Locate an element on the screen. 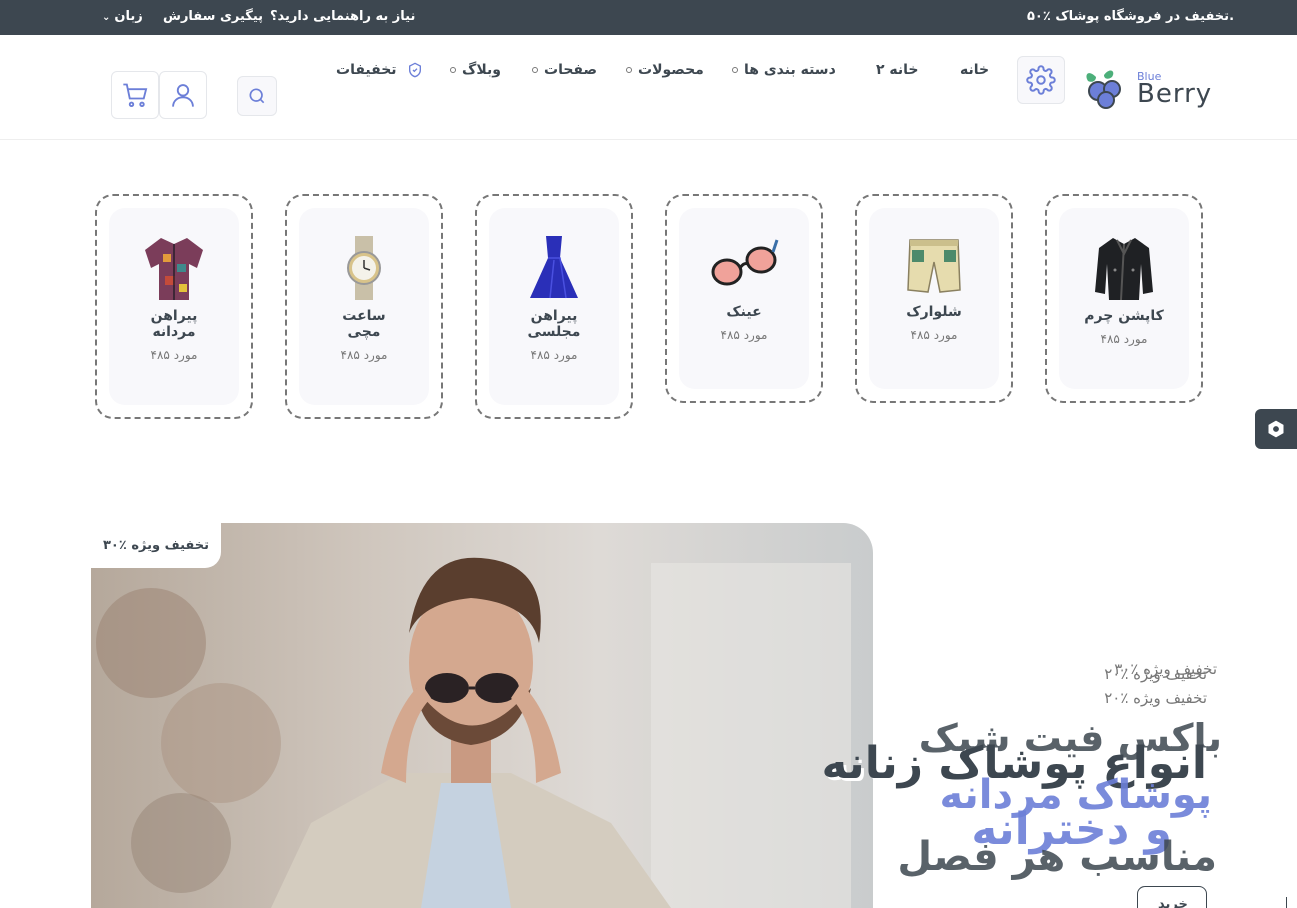 The image size is (1297, 908). nav-categories: دسته بندی ها is located at coordinates (784, 70).